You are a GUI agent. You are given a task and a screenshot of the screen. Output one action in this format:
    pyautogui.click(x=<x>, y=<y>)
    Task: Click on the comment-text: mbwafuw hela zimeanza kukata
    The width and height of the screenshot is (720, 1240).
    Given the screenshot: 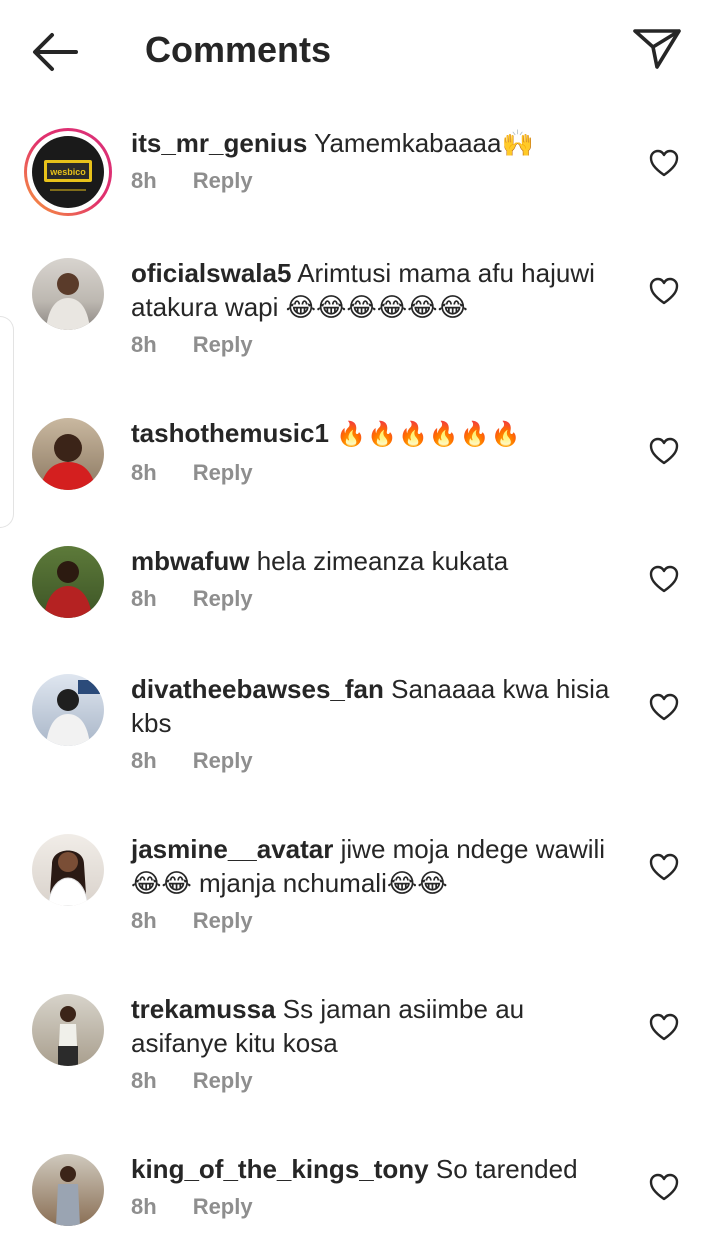 What is the action you would take?
    pyautogui.click(x=378, y=561)
    